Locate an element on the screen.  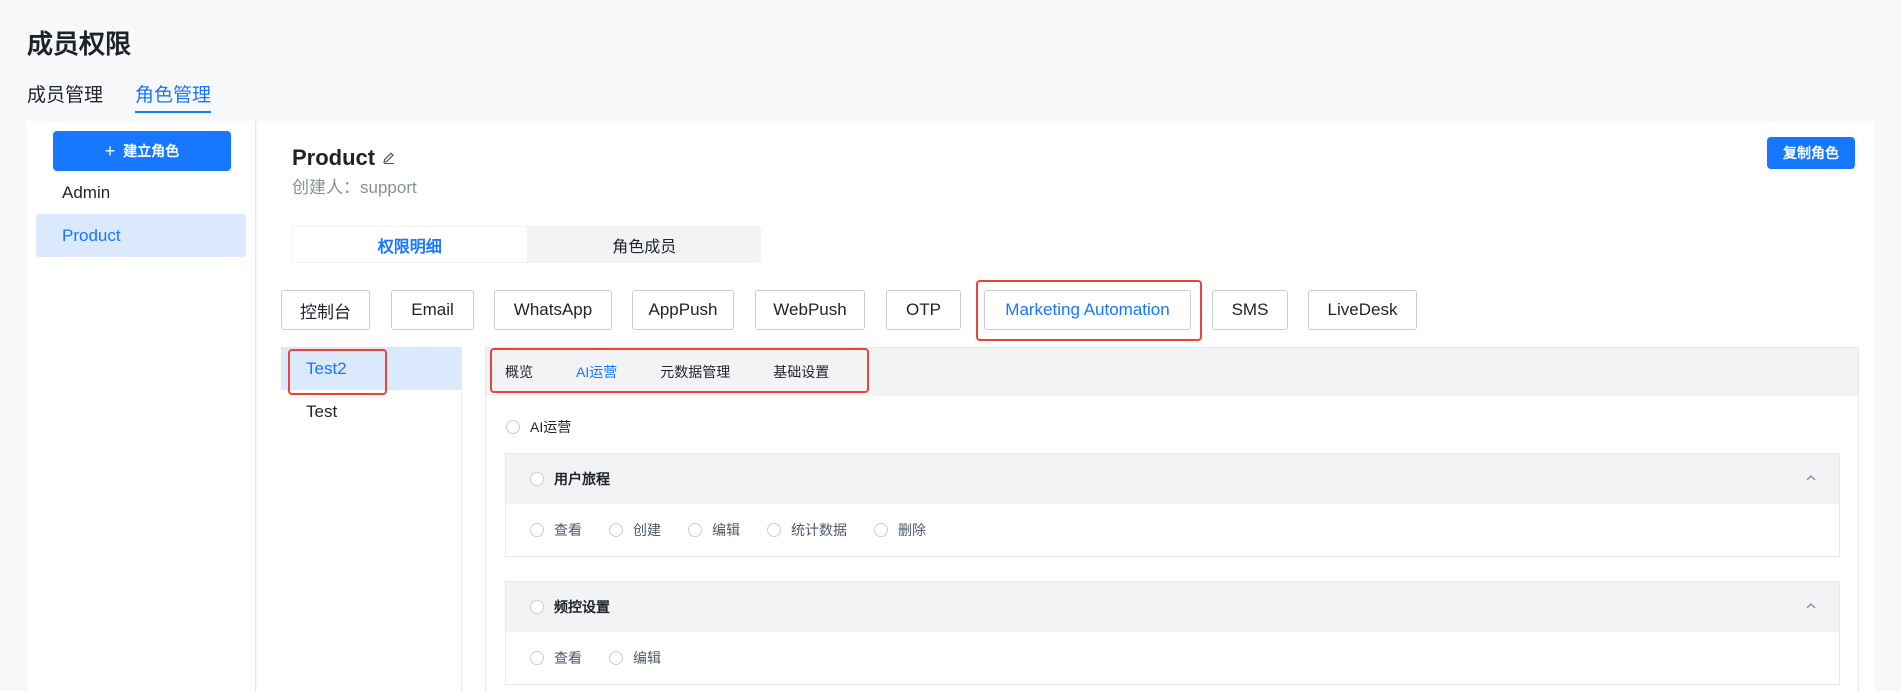
automation-item-label: Test2 is located at coordinates (326, 368).